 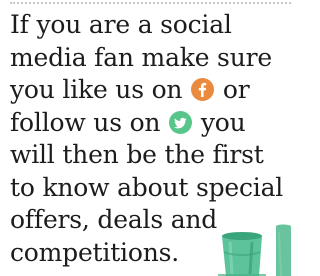 What do you see at coordinates (141, 57) in the screenshot?
I see `promo-line: media fan make sure` at bounding box center [141, 57].